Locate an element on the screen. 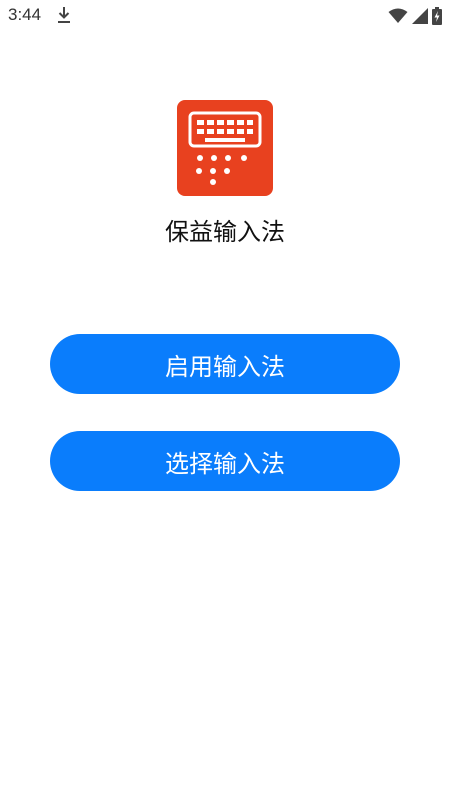  app-name: 保益输入法 is located at coordinates (225, 232).